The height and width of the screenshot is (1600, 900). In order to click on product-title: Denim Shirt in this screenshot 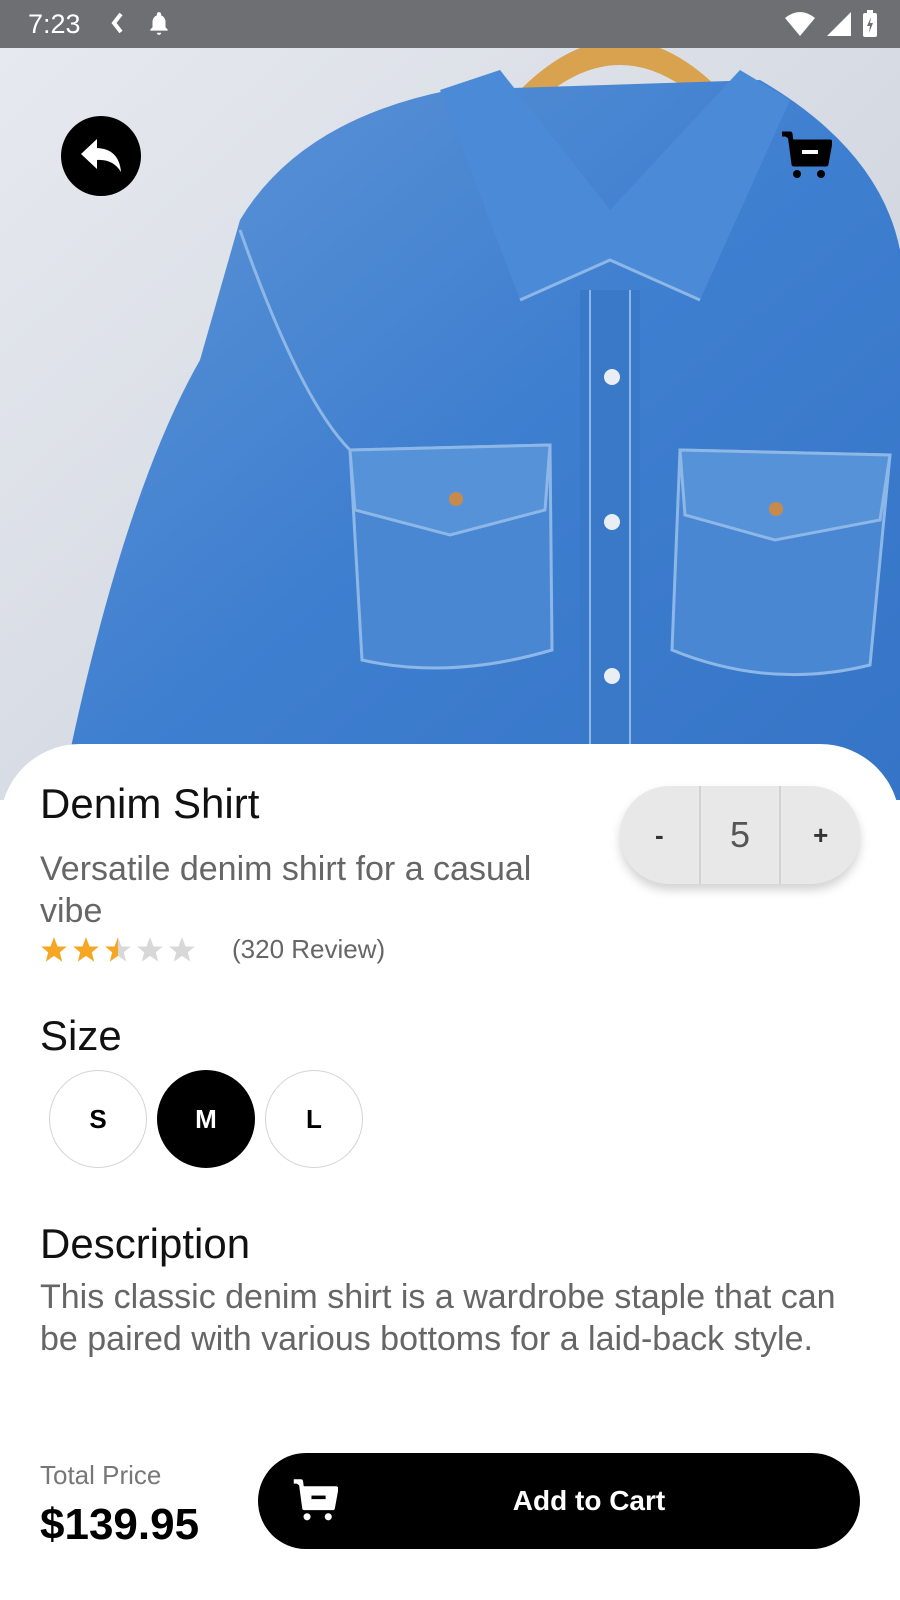, I will do `click(150, 803)`.